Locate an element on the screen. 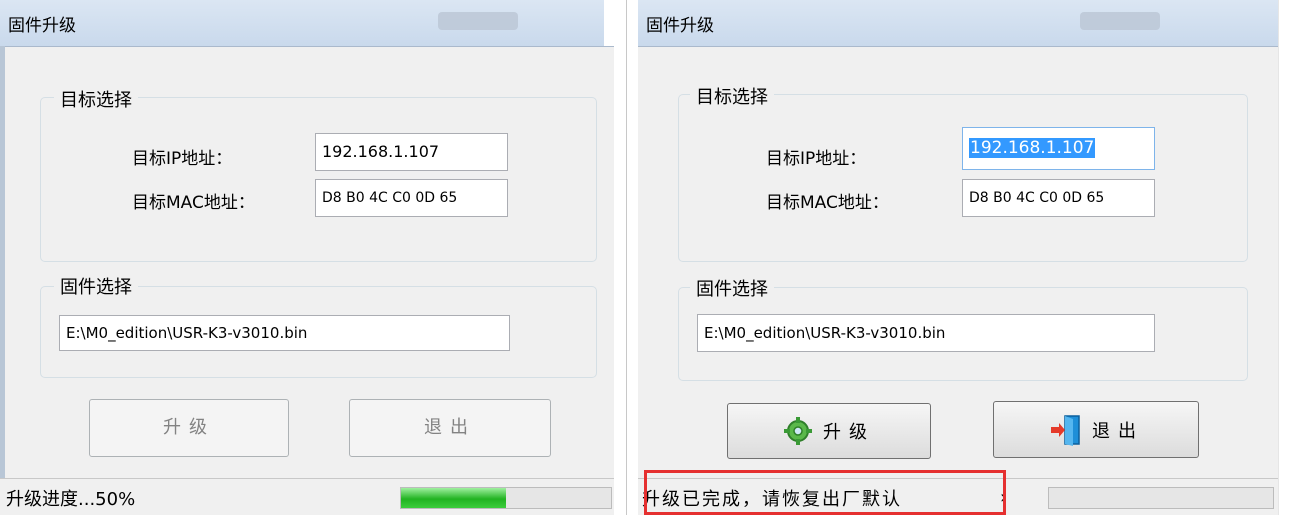  status-text: 升级进度...50% is located at coordinates (71, 499).